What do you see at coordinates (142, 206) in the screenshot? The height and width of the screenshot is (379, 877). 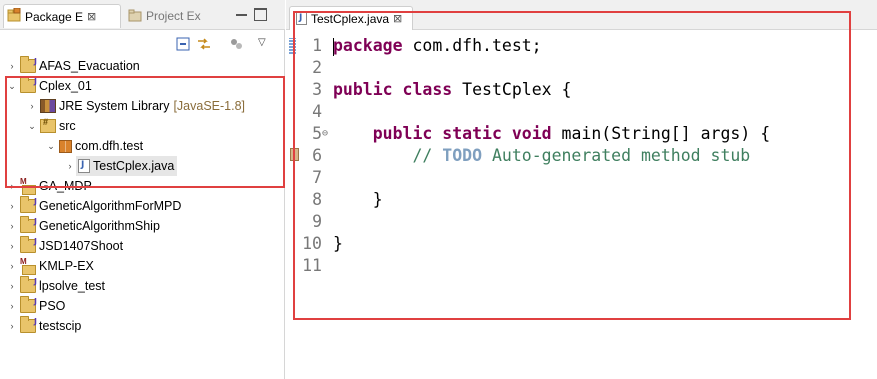 I see `tree-item-geneticalgorithmformpd: › J GeneticAlgorithmForMPD` at bounding box center [142, 206].